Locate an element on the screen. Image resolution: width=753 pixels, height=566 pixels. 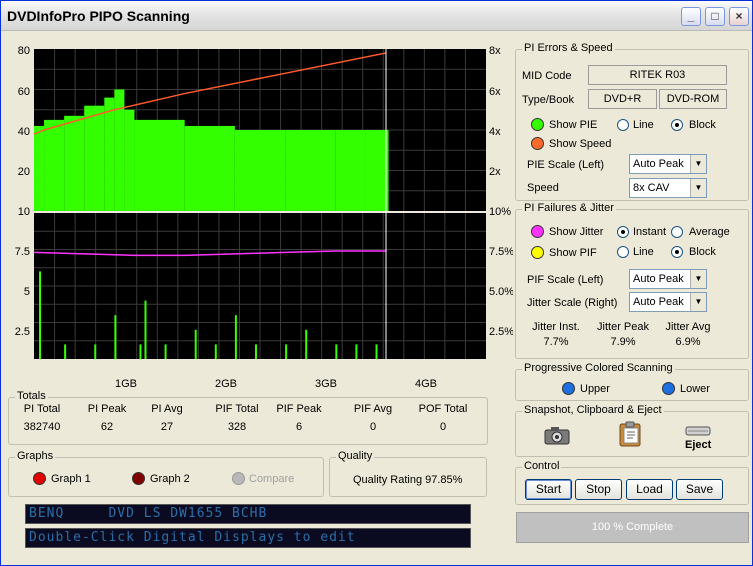
show-speed-label: Show Speed is located at coordinates (580, 144).